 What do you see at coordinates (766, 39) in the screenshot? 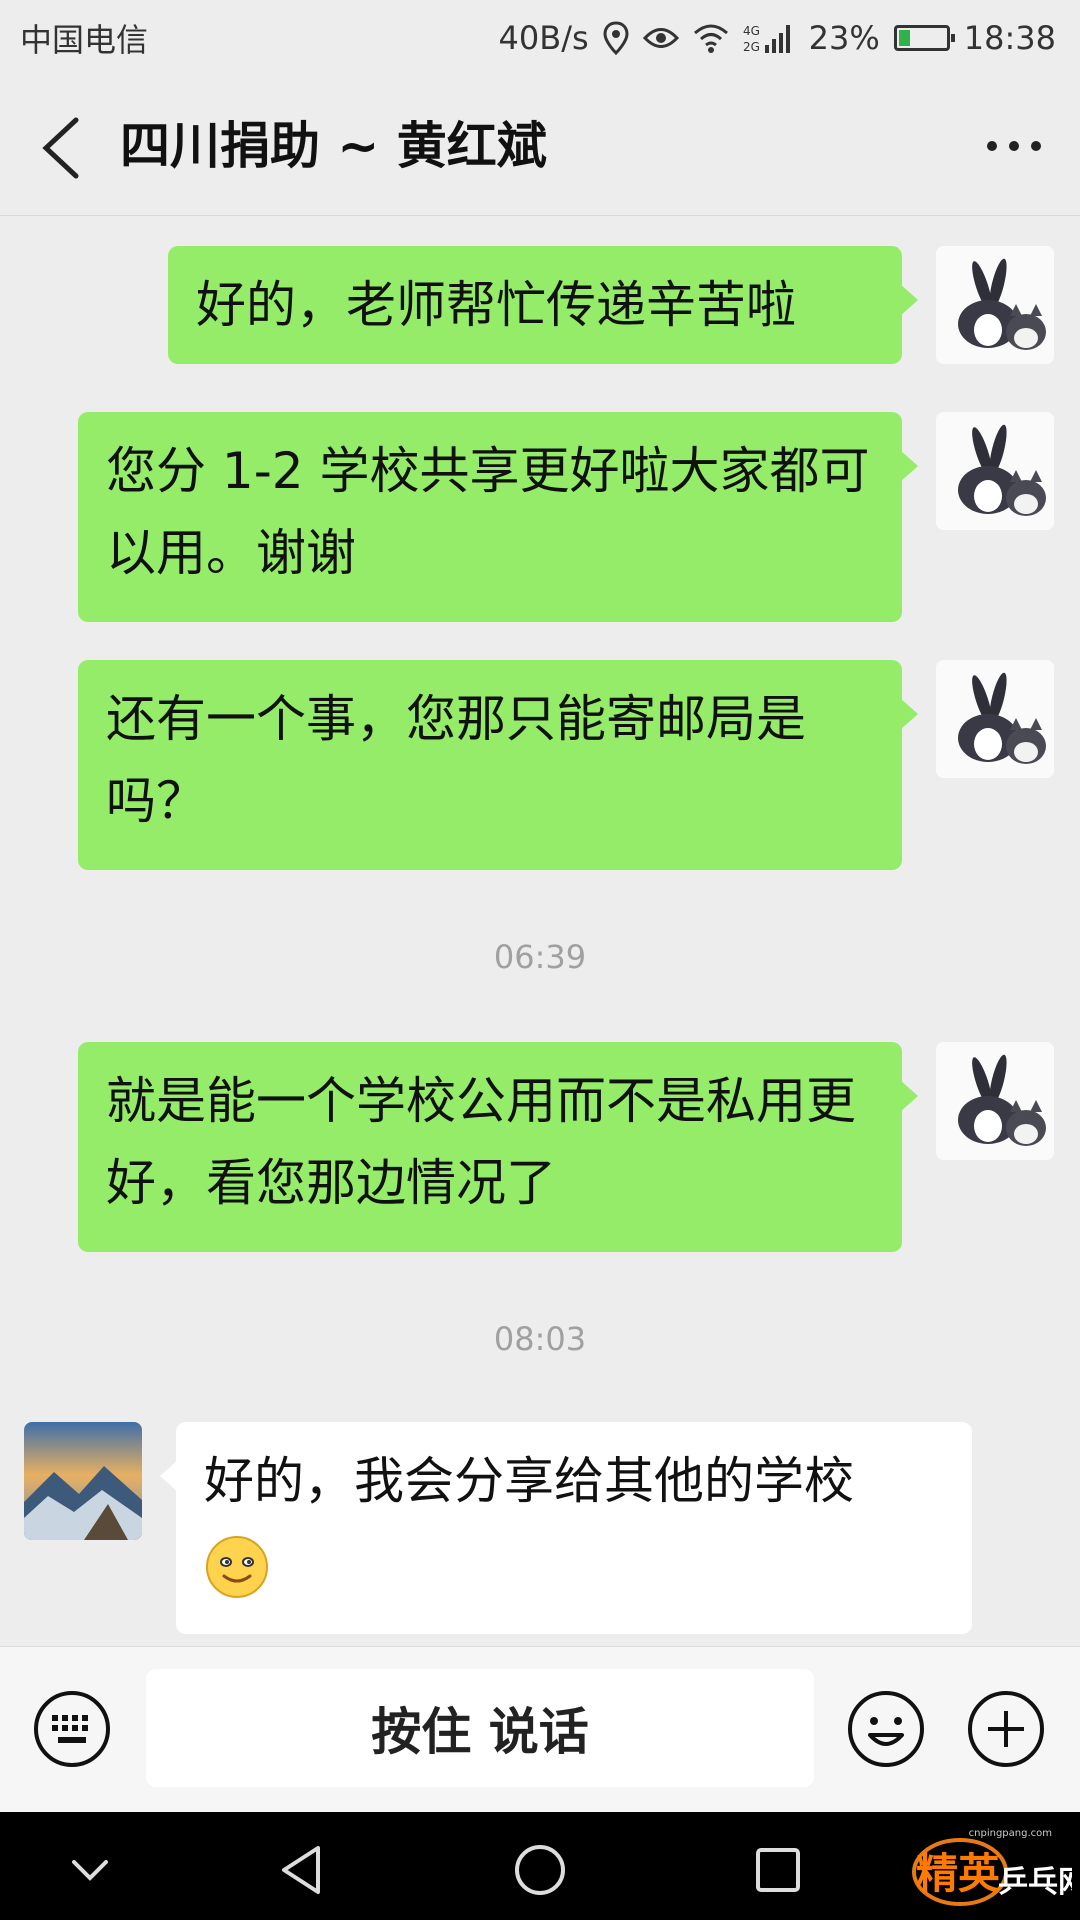
I see `cellular-signal-icon: 4G 2G` at bounding box center [766, 39].